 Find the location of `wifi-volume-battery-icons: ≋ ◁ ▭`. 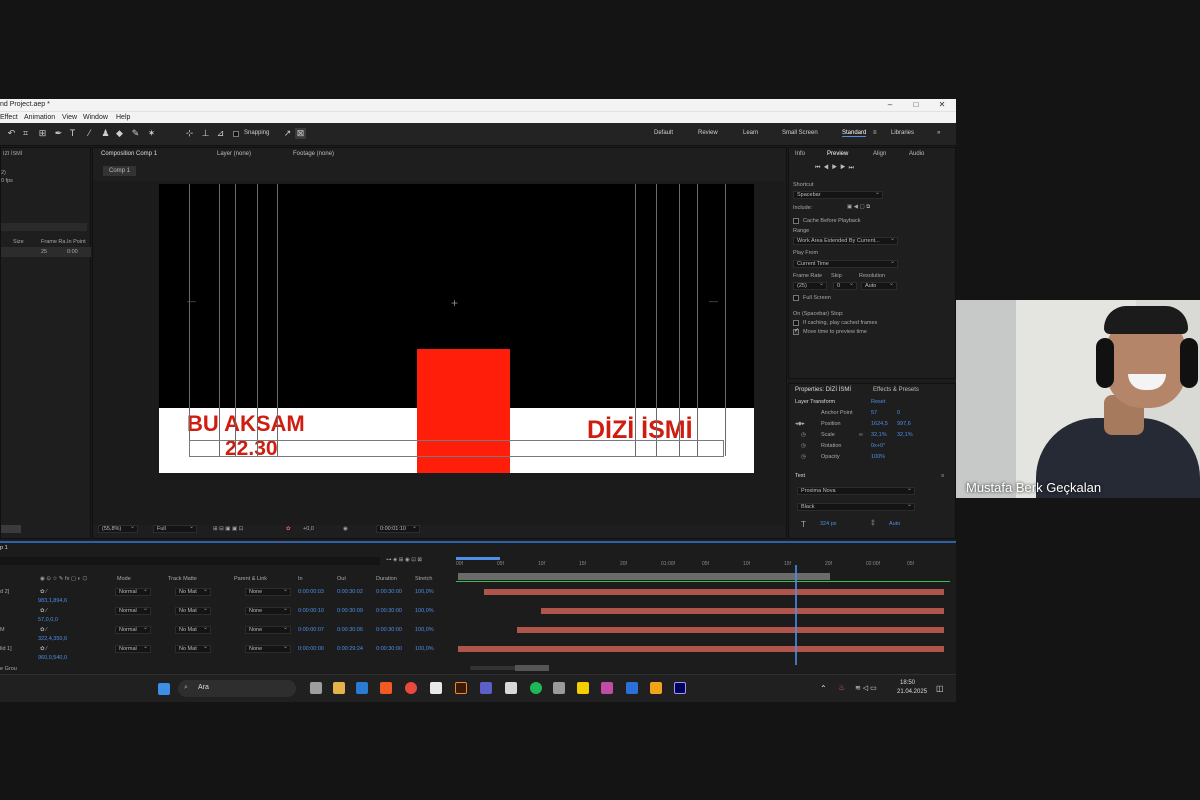

wifi-volume-battery-icons: ≋ ◁ ▭ is located at coordinates (866, 688).